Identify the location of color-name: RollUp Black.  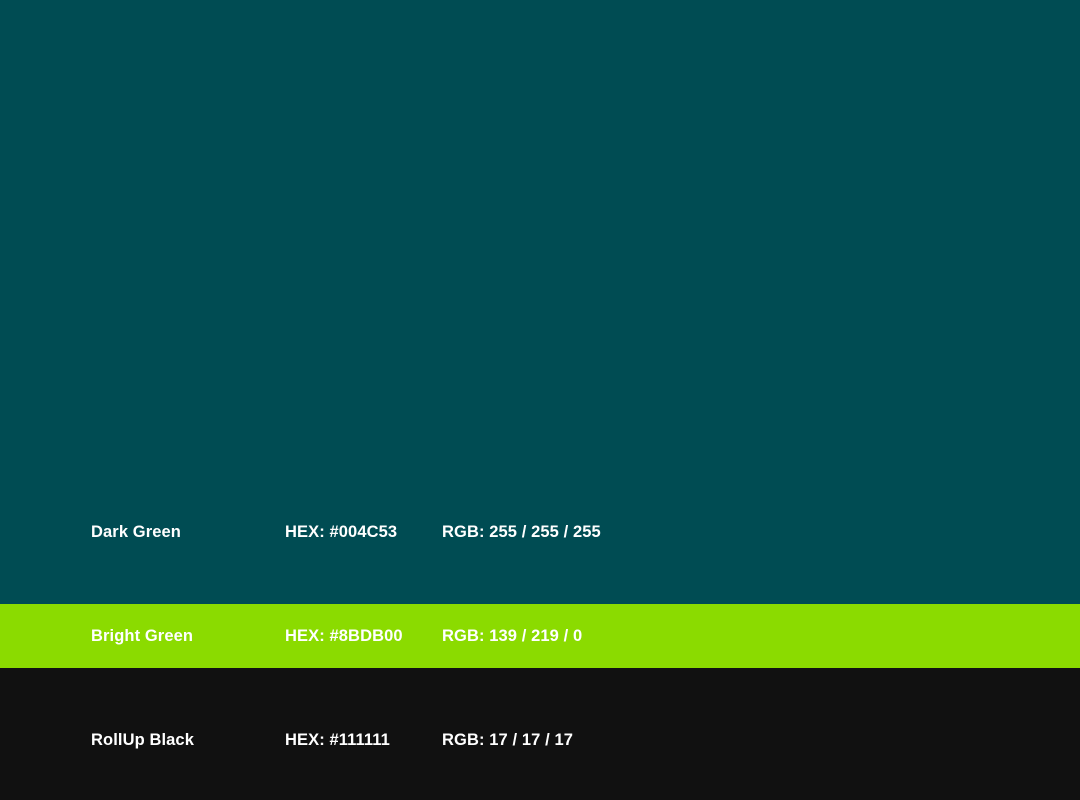
(142, 740).